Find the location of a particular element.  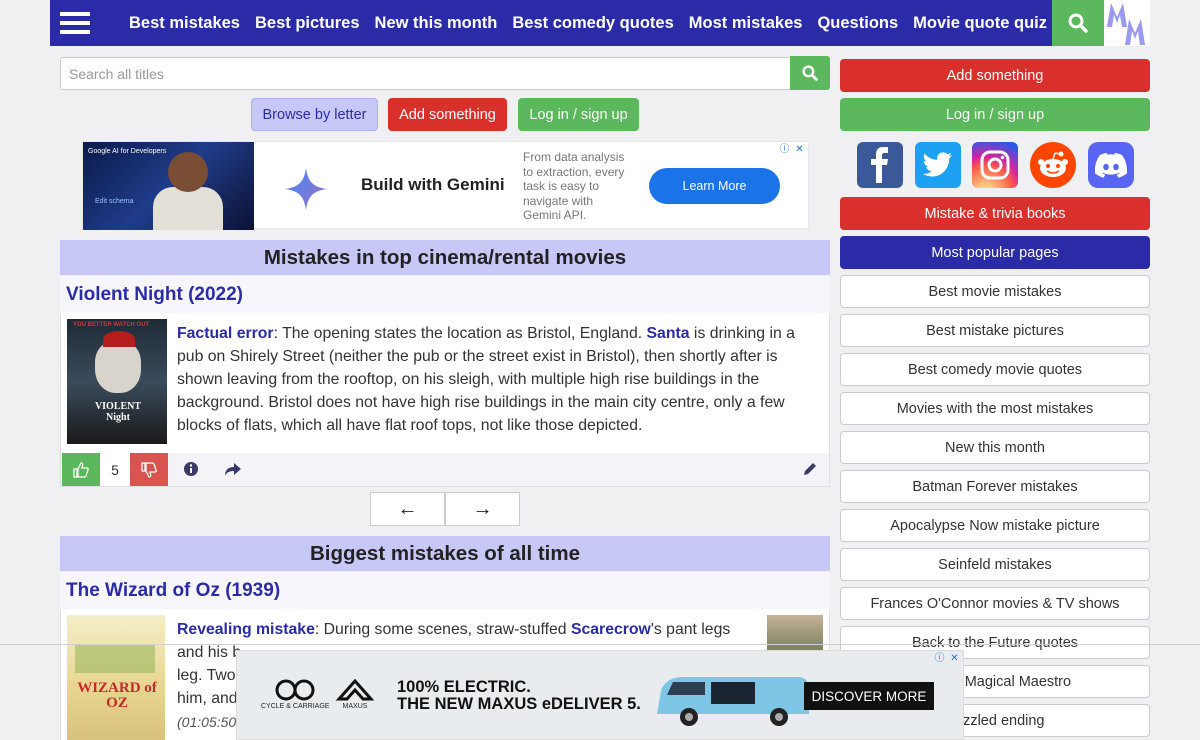

ad-brand-cycle-carriage: CYCLE & CARRIAGE is located at coordinates (295, 694).